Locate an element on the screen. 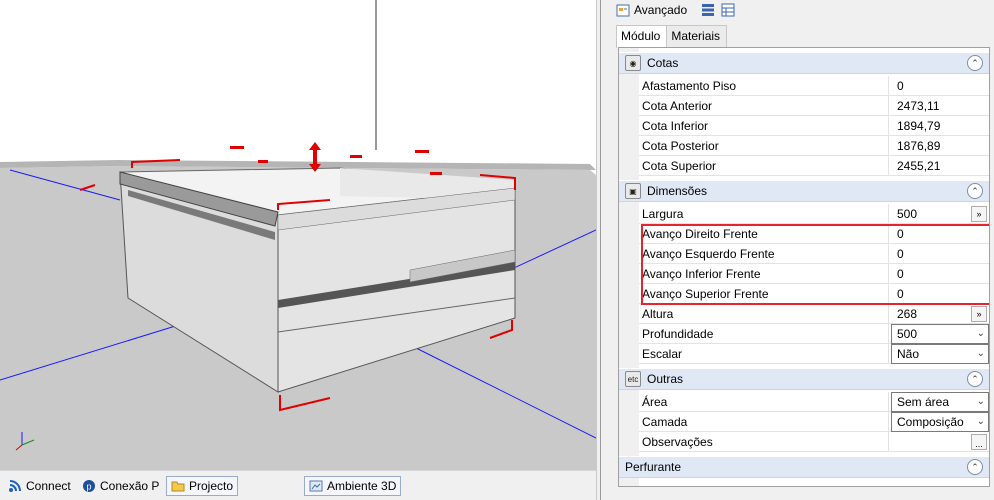  connect-tab: Connect is located at coordinates (39, 486).